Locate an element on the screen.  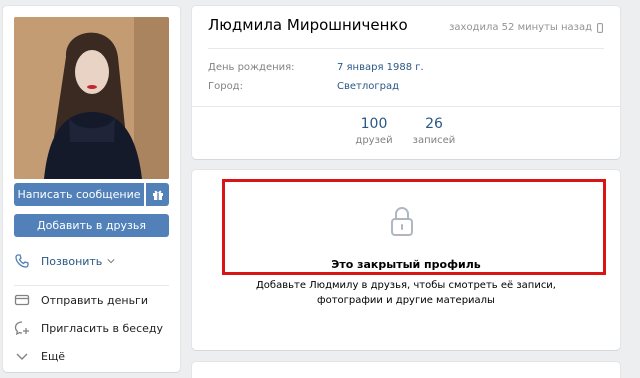
send-message-label: Написать сообщение is located at coordinates (79, 194).